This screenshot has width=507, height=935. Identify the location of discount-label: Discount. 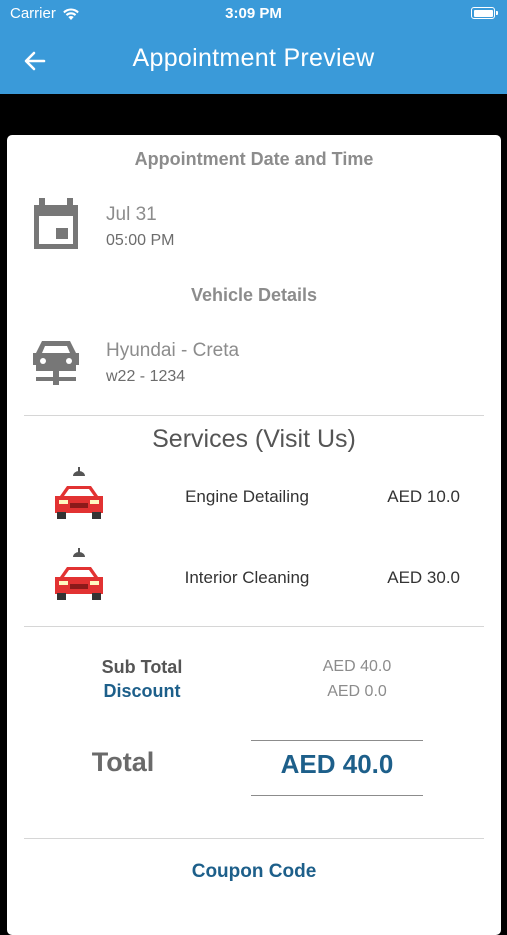
(142, 691).